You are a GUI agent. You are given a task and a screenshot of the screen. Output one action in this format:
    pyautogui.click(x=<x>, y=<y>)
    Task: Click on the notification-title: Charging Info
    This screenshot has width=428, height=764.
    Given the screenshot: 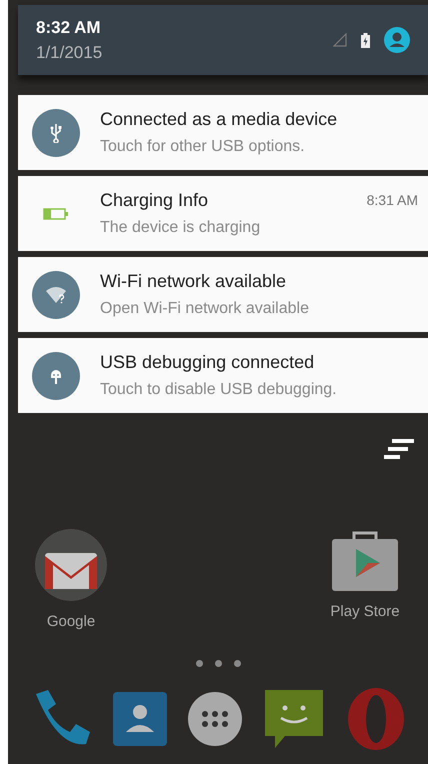 What is the action you would take?
    pyautogui.click(x=154, y=200)
    